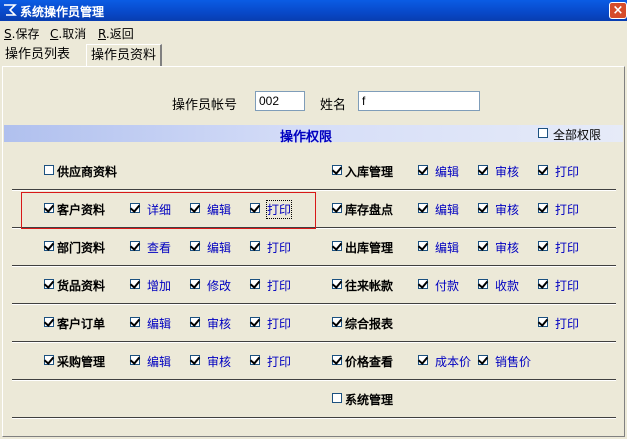 This screenshot has height=439, width=627. Describe the element at coordinates (37, 54) in the screenshot. I see `tab-operator-list: 操作员列表` at that location.